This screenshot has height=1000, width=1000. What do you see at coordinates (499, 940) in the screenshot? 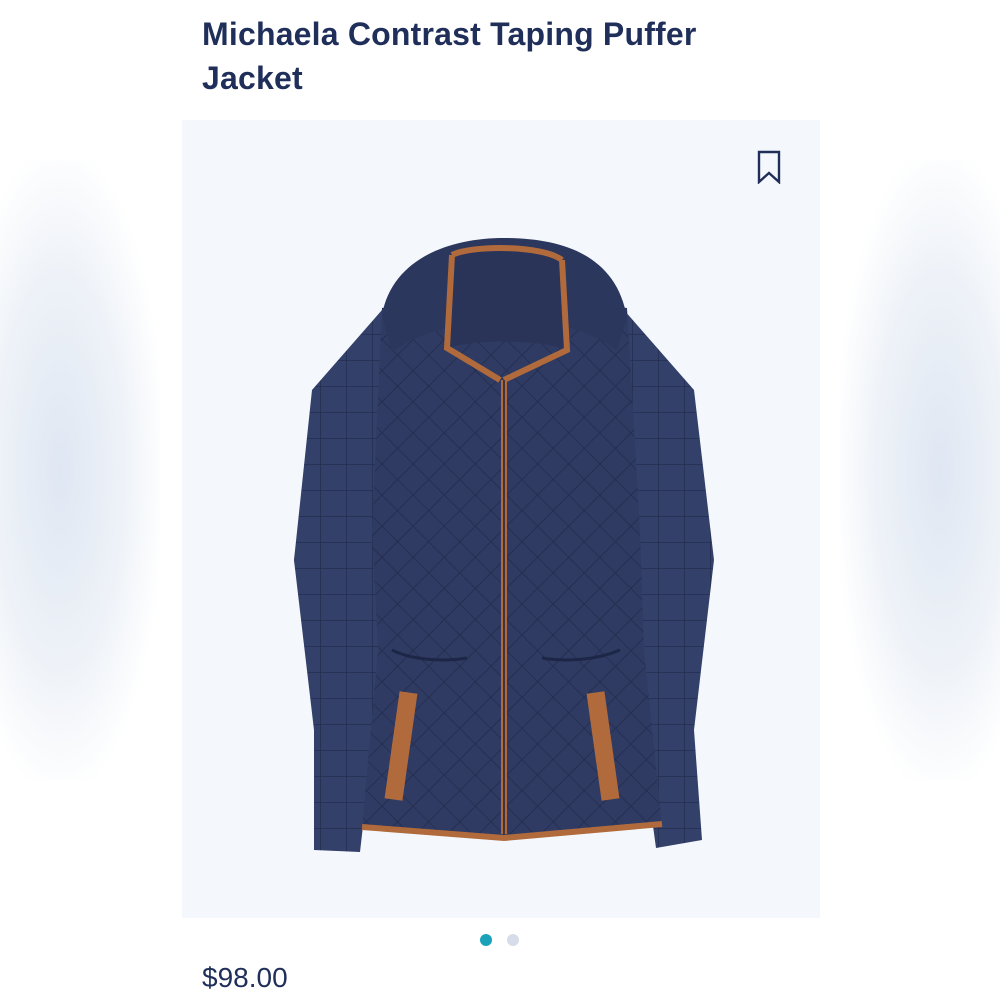
I see `carousel-dots` at bounding box center [499, 940].